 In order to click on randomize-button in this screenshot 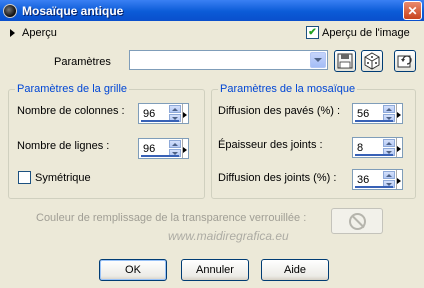, I will do `click(372, 61)`.